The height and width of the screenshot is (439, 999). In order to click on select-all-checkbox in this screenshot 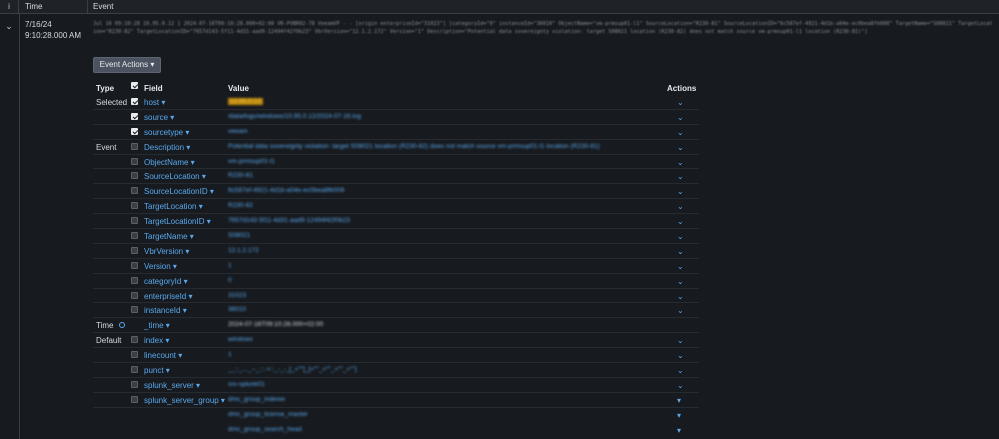, I will do `click(134, 86)`.